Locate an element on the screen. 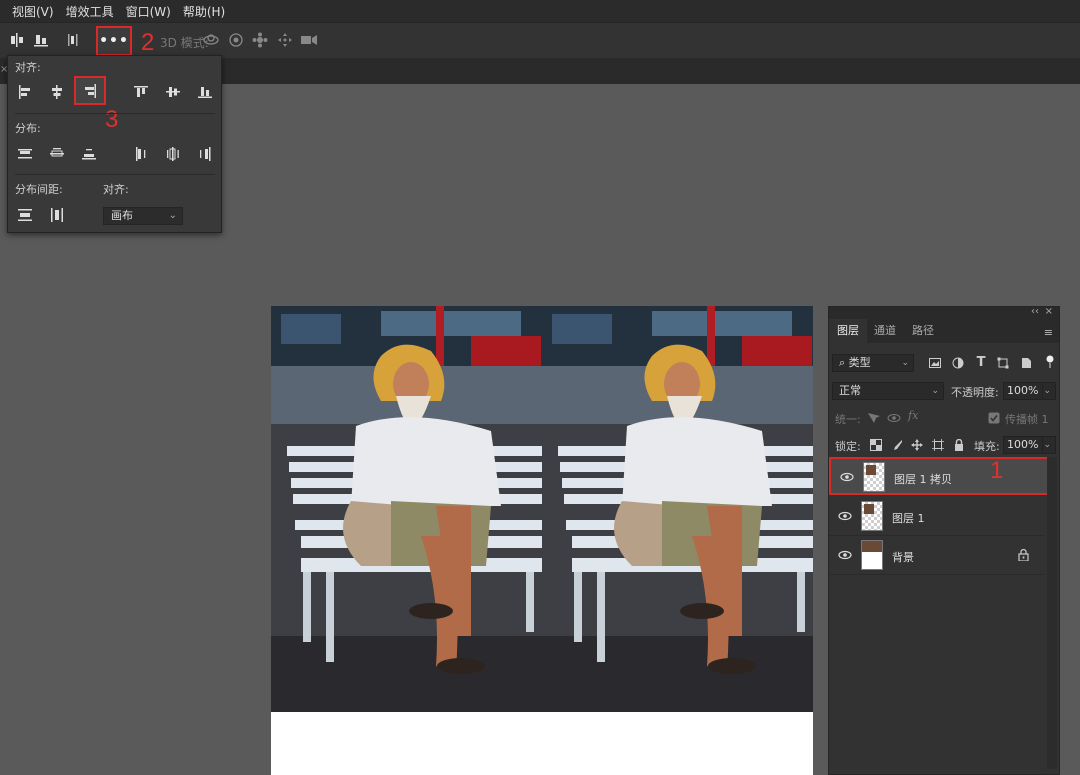 The width and height of the screenshot is (1080, 775). align-left-edges-icon is located at coordinates (25, 92).